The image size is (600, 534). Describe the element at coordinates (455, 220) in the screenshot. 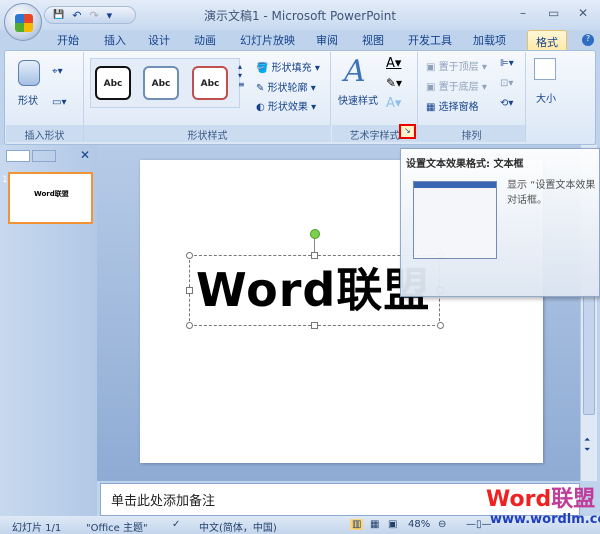

I see `dialog-preview-image` at that location.